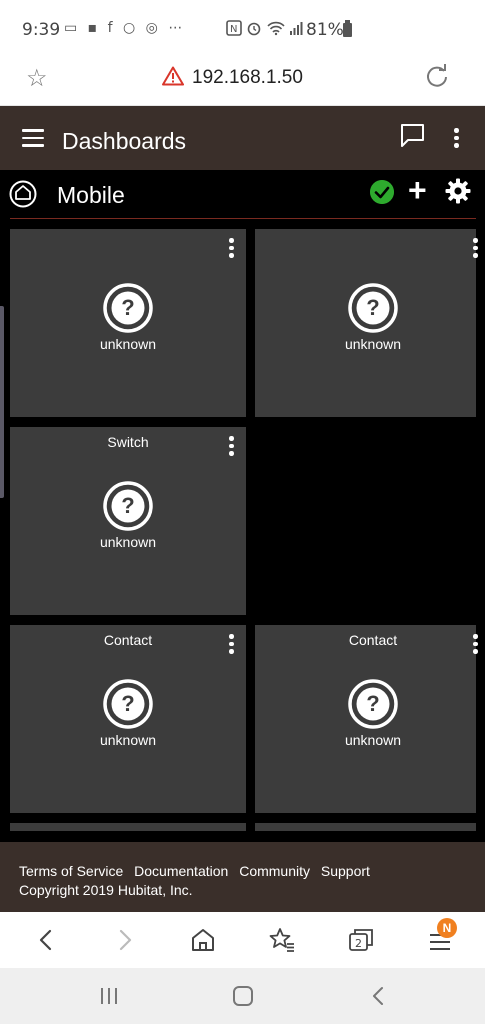 The height and width of the screenshot is (1024, 485). What do you see at coordinates (33, 138) in the screenshot?
I see `hamburger-menu-icon` at bounding box center [33, 138].